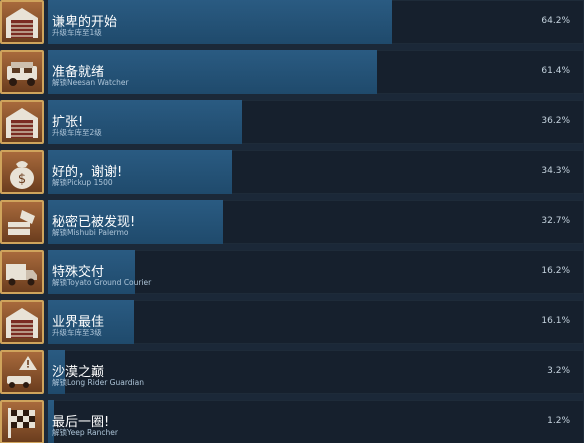  Describe the element at coordinates (316, 72) in the screenshot. I see `achievement-panel: 准备就绪 解锁Neesan Watcher 61.4%` at that location.